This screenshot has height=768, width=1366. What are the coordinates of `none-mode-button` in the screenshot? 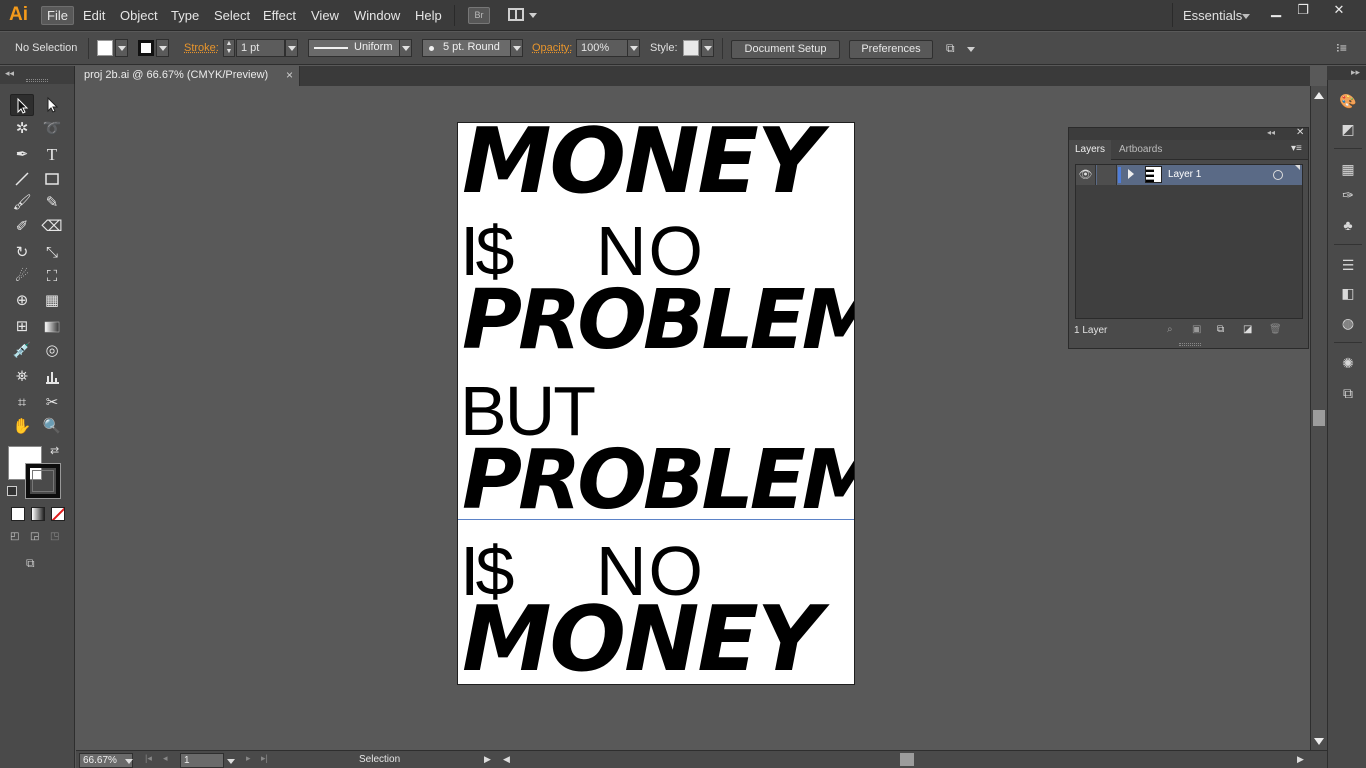 It's located at (58, 514).